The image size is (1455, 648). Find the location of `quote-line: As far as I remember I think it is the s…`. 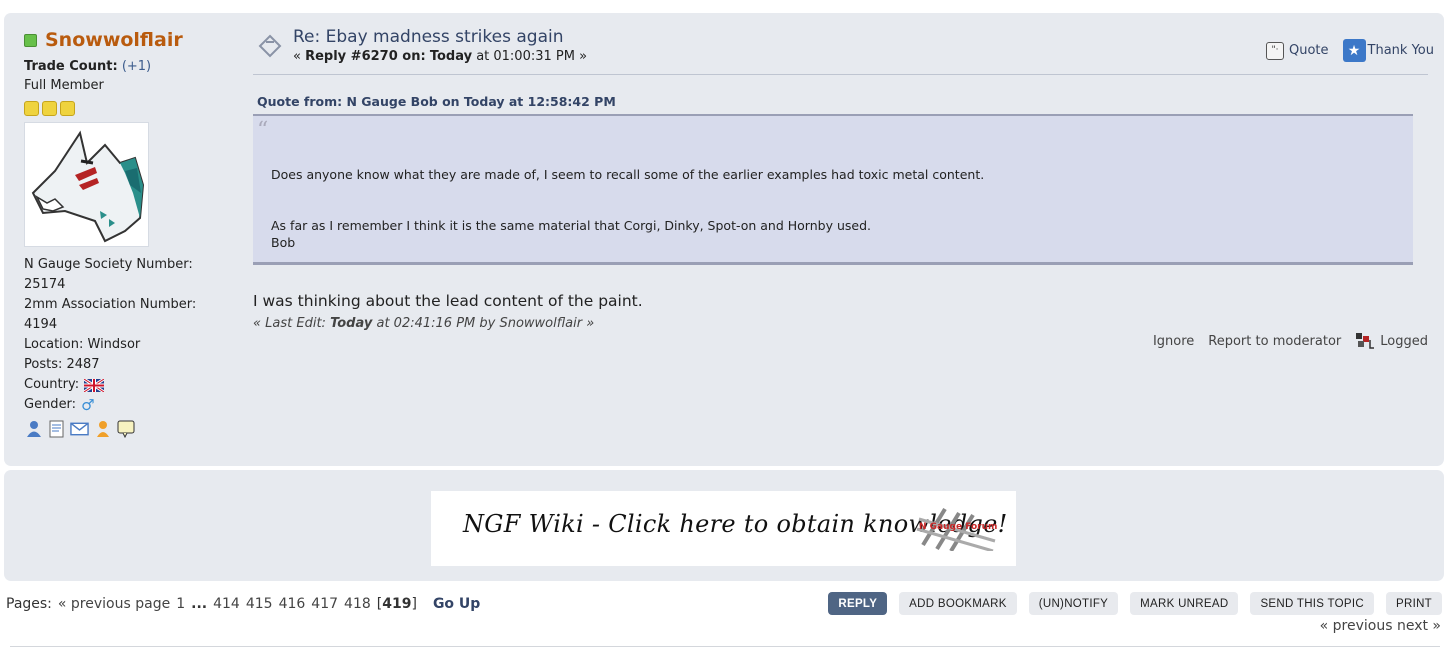

quote-line: As far as I remember I think it is the s… is located at coordinates (571, 225).